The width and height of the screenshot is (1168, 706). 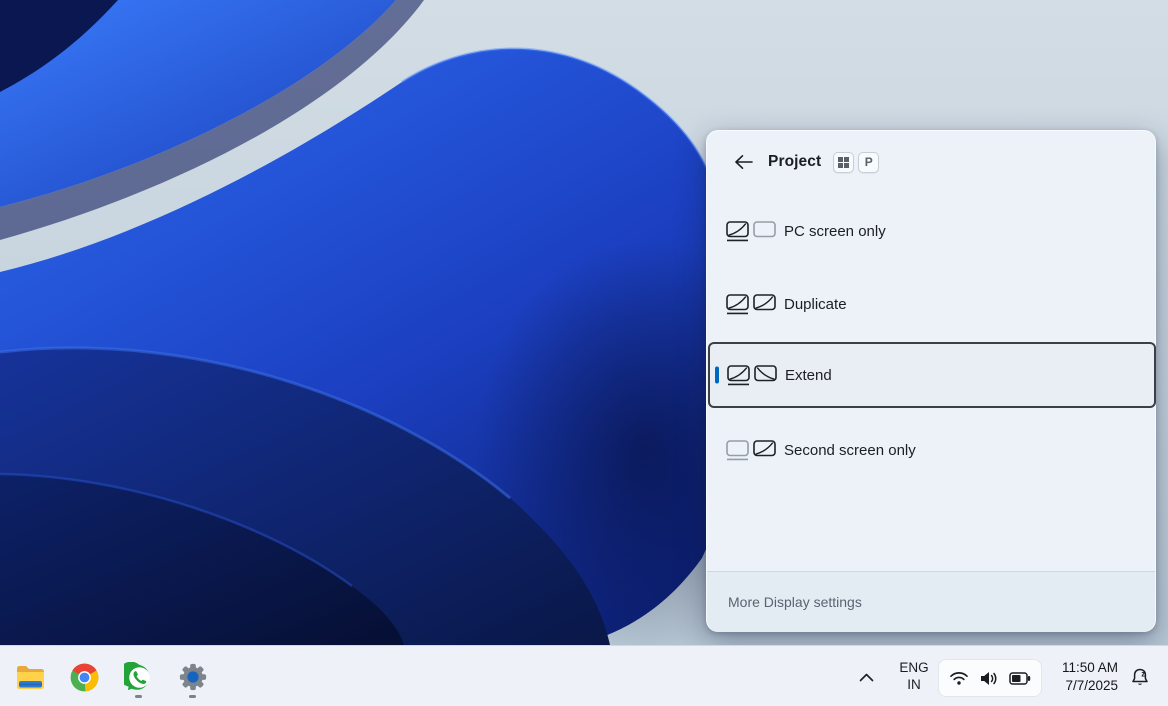 I want to click on date-label: 7/7/2025, so click(x=1091, y=685).